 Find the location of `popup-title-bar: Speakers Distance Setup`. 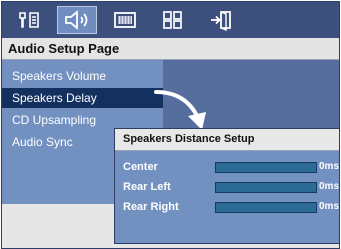

popup-title-bar: Speakers Distance Setup is located at coordinates (227, 140).